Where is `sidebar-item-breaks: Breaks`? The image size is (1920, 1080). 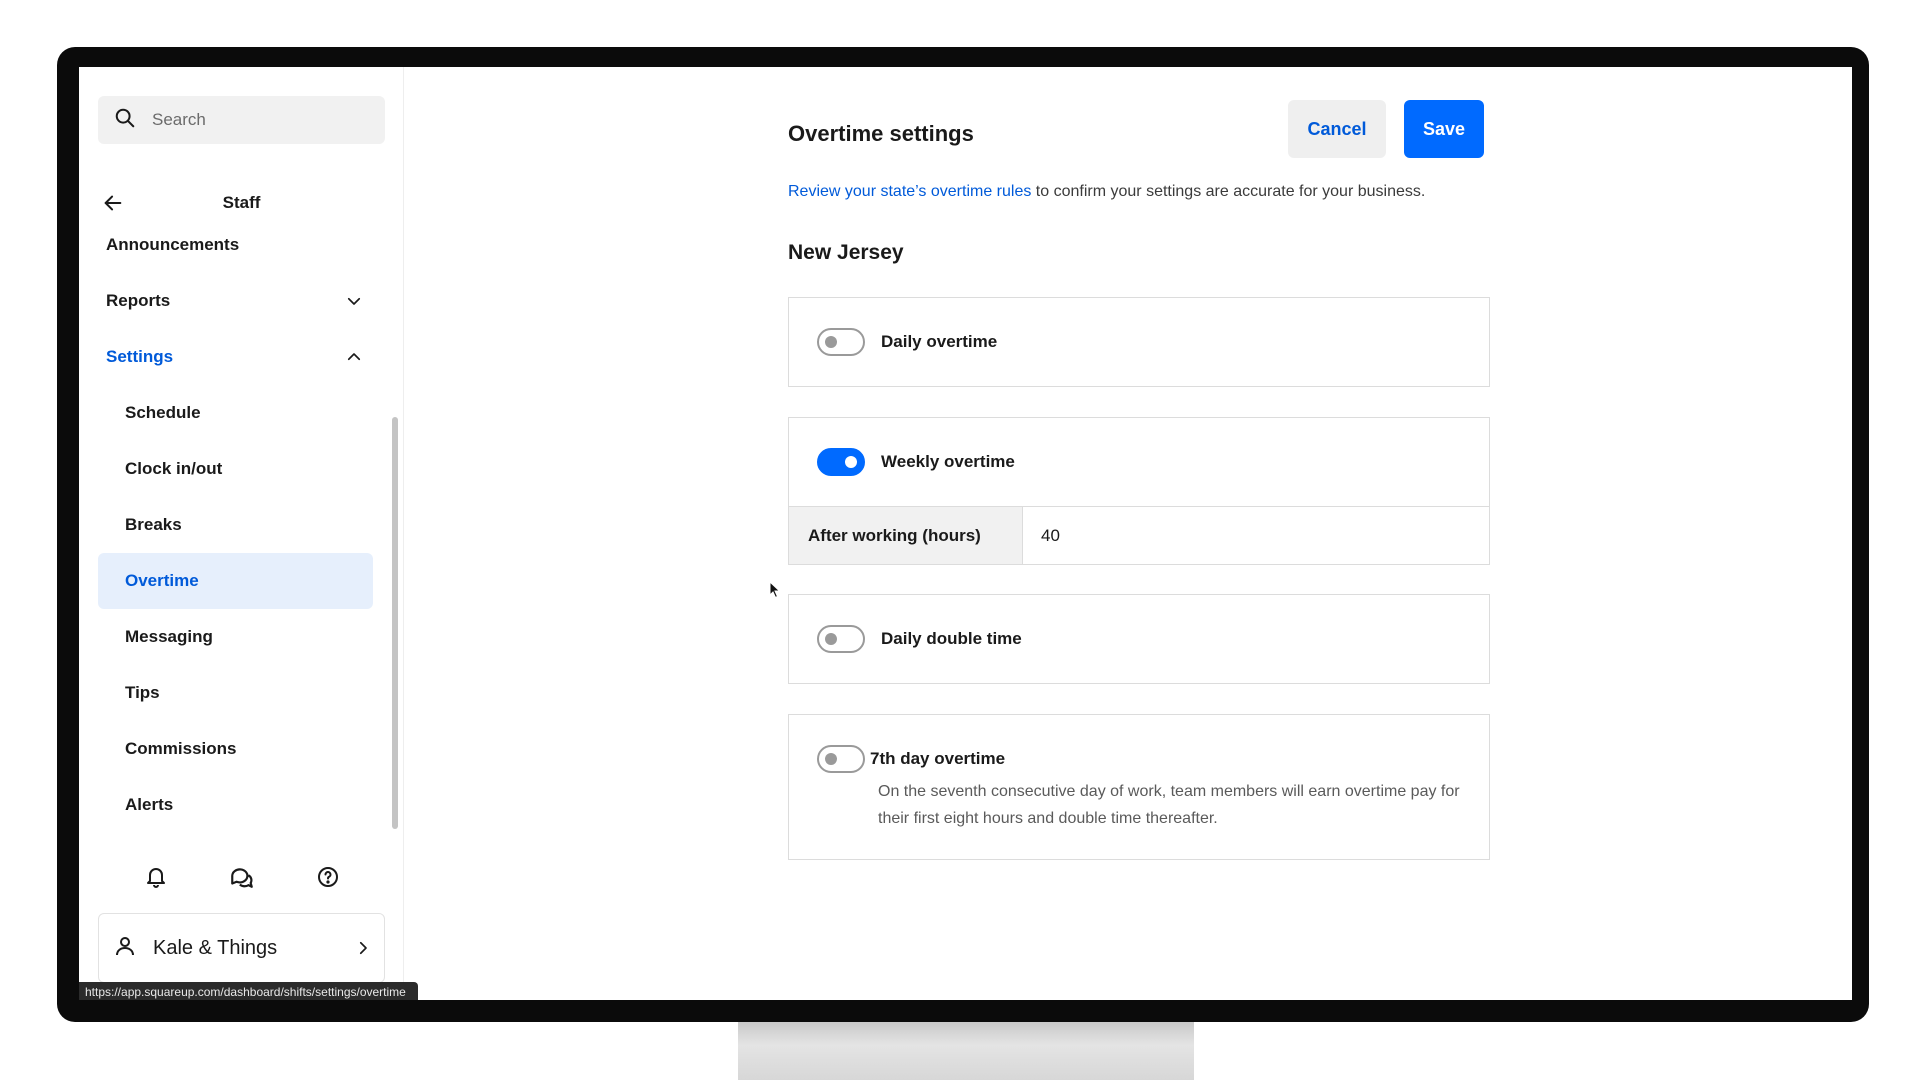
sidebar-item-breaks: Breaks is located at coordinates (235, 525).